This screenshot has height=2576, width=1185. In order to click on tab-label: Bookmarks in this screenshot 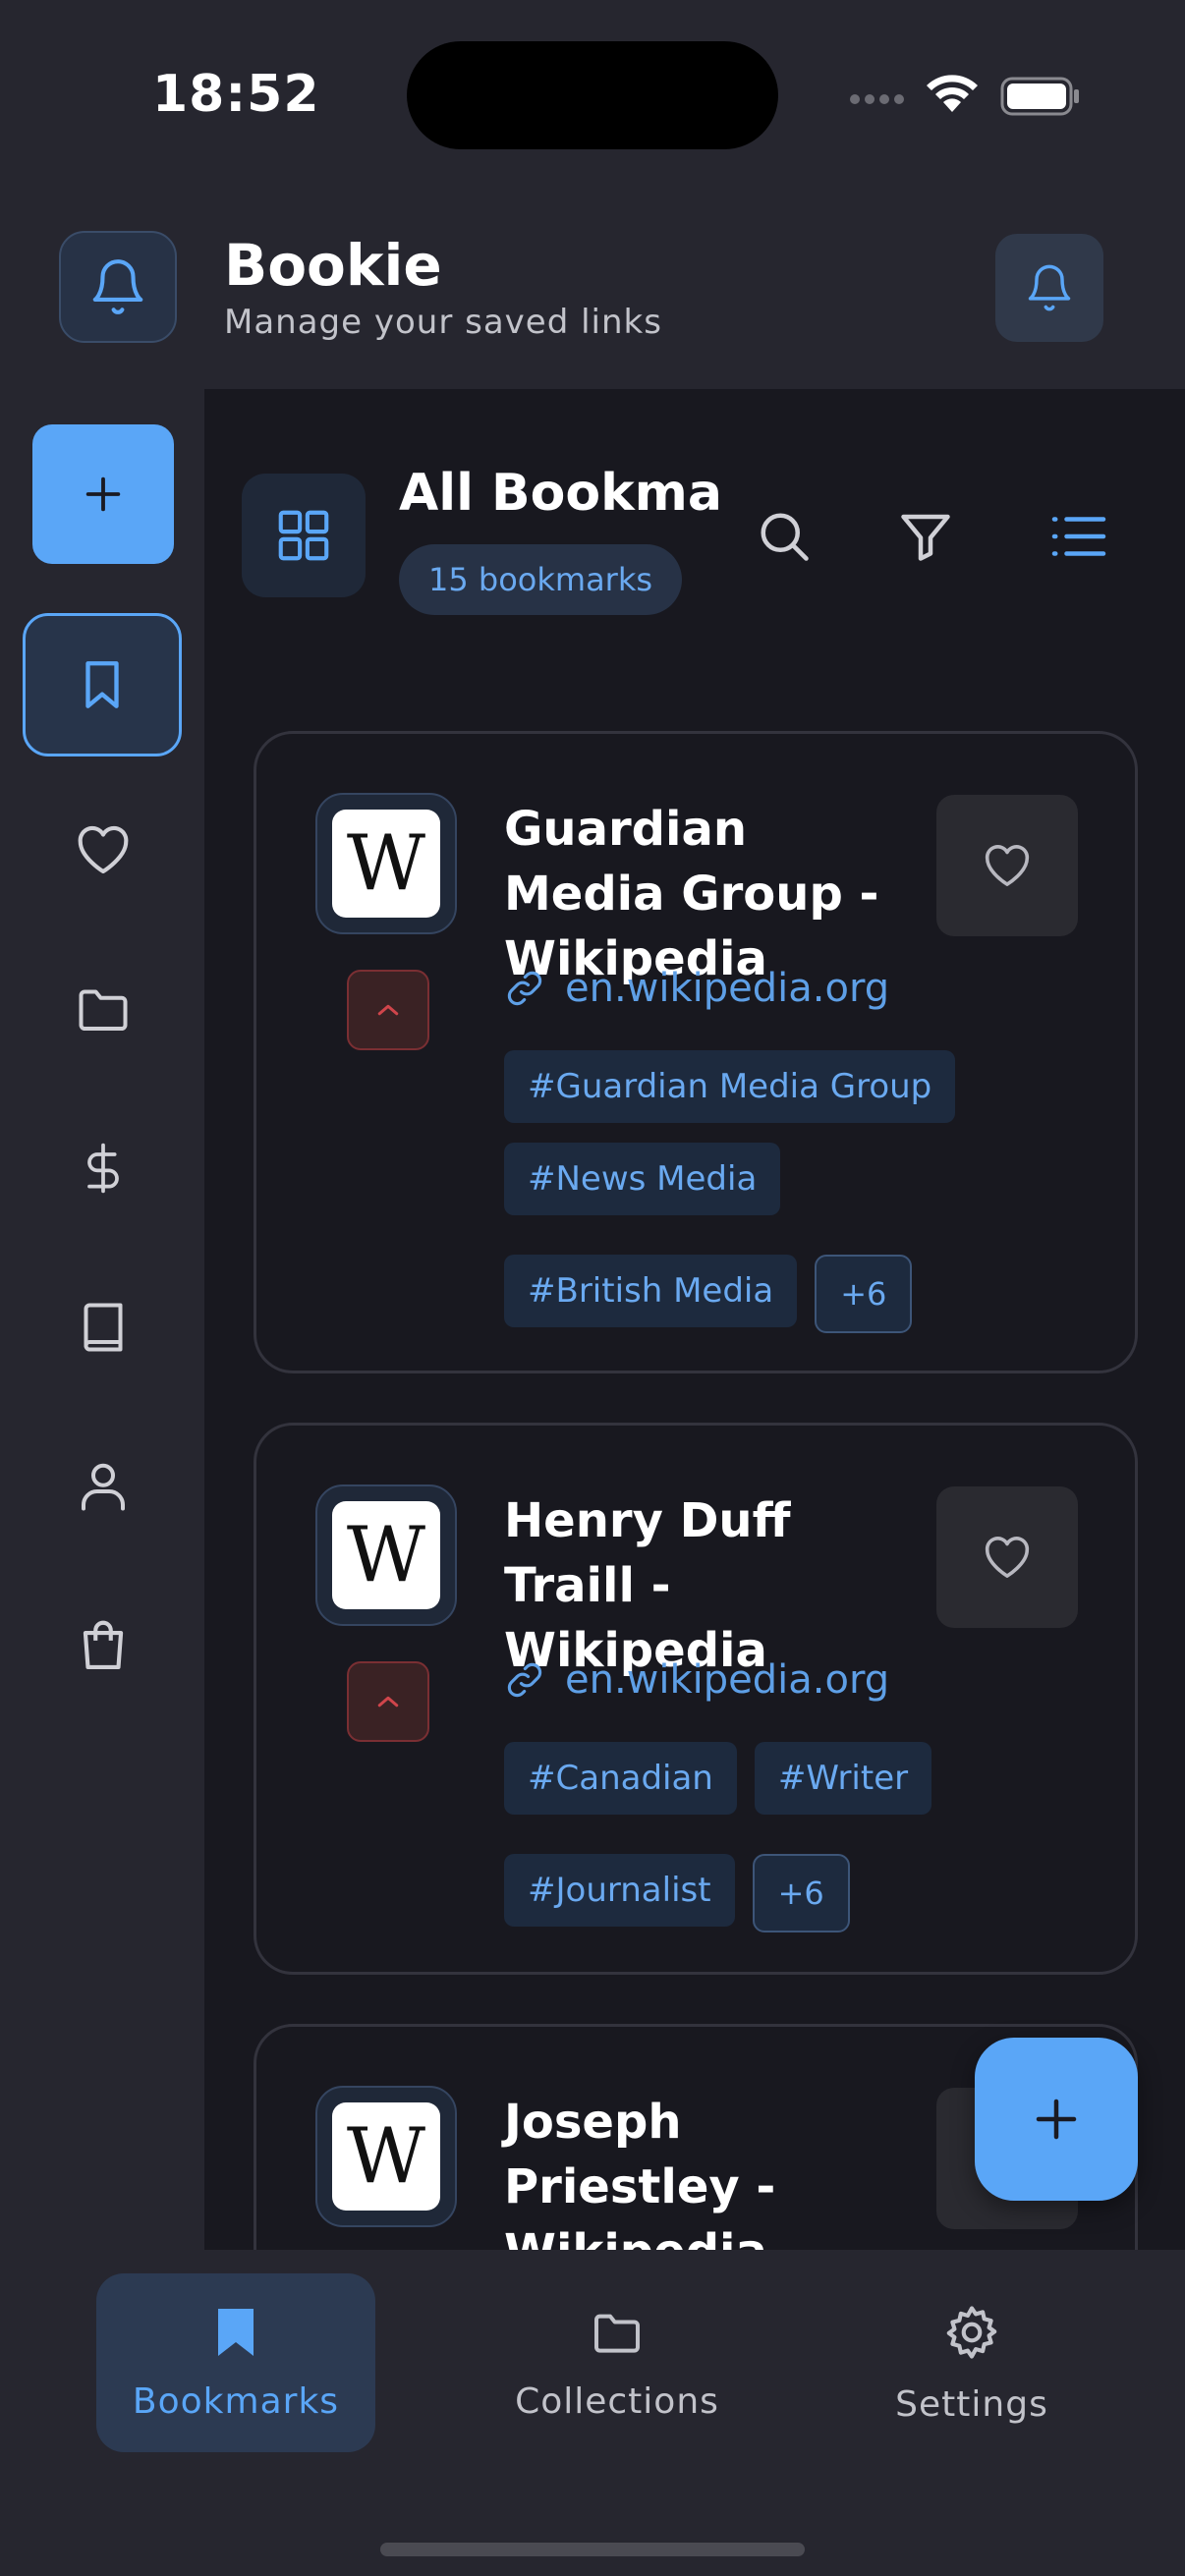, I will do `click(236, 2401)`.